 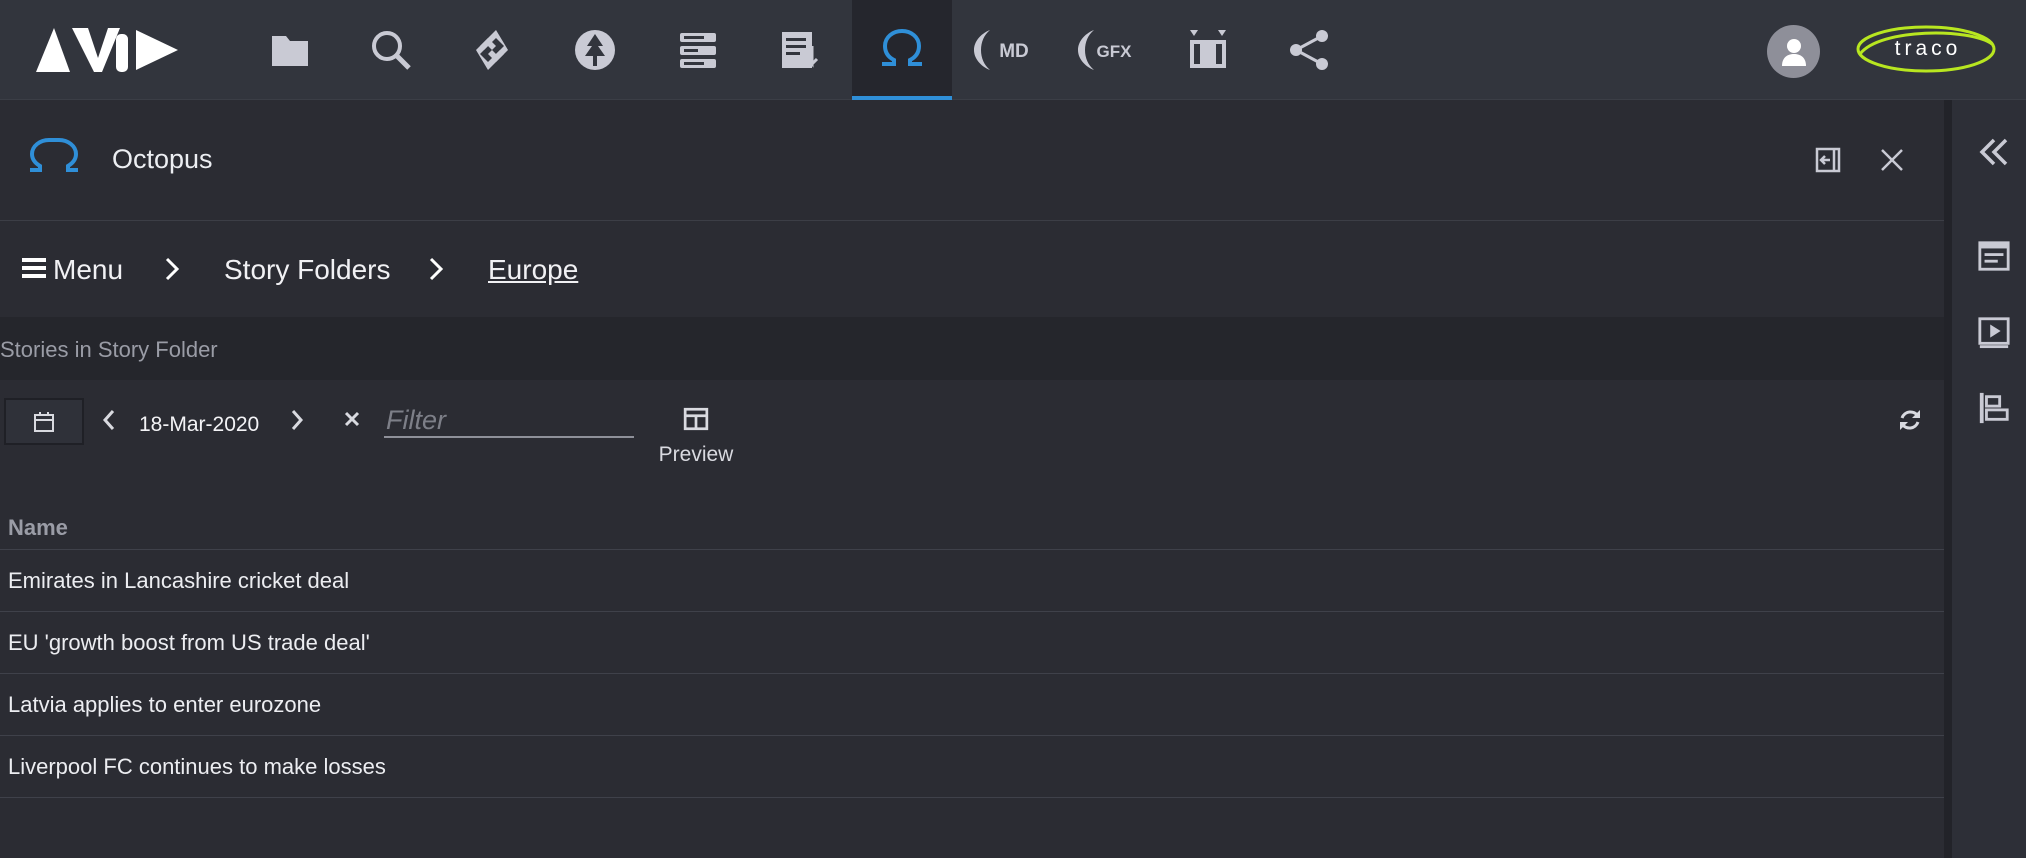 I want to click on table-row: Liverpool FC continues to make losses, so click(x=972, y=767).